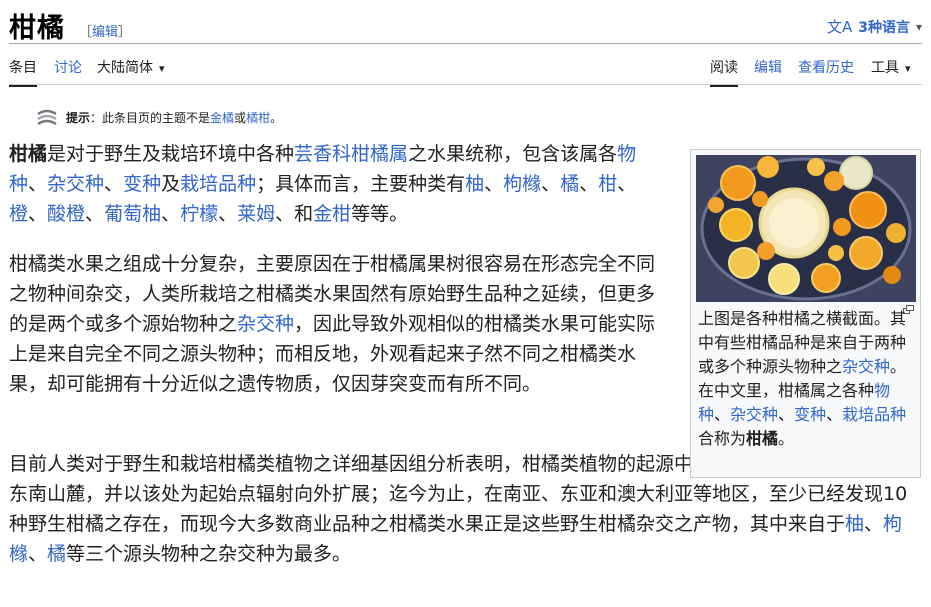 This screenshot has width=931, height=607. Describe the element at coordinates (826, 71) in the screenshot. I see `tab-history: 查看历史` at that location.